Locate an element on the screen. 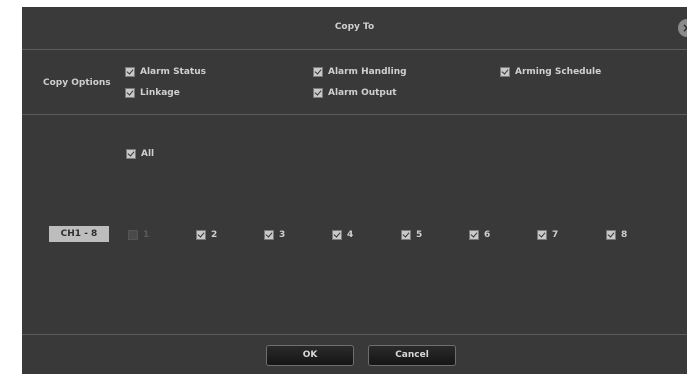 This screenshot has height=375, width=687. close-icon: × is located at coordinates (682, 28).